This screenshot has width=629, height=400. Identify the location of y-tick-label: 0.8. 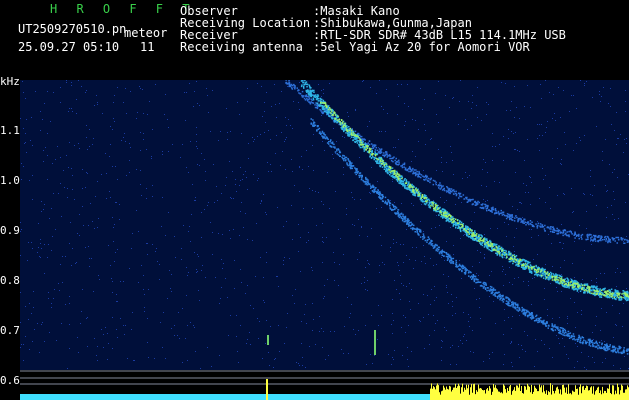
(10, 280).